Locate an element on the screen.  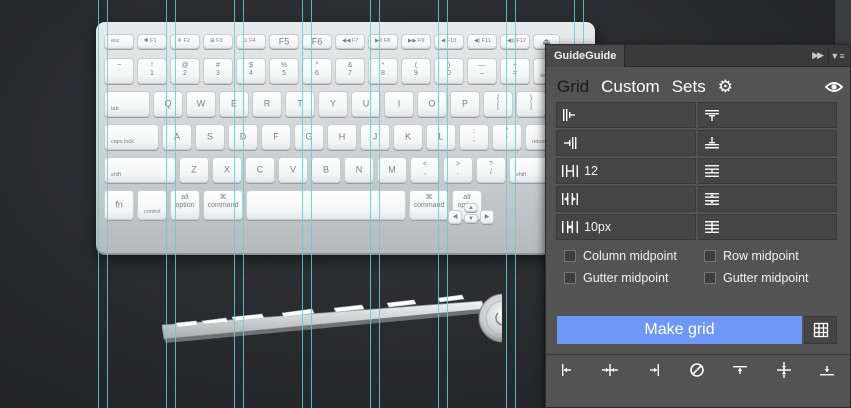
panel-menu-icon: ▼≡ is located at coordinates (837, 56).